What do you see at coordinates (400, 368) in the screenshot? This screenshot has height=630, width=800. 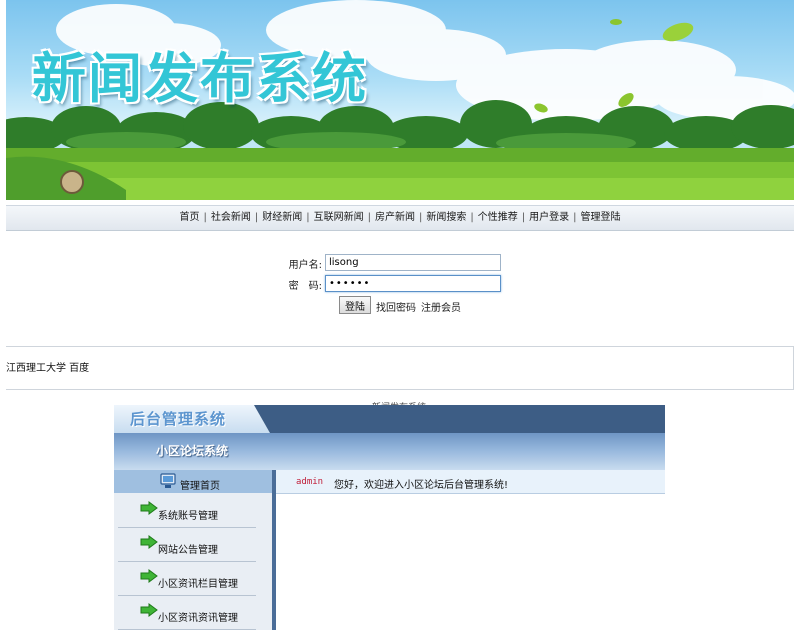 I see `footer-box: 江西理工大学 百度` at bounding box center [400, 368].